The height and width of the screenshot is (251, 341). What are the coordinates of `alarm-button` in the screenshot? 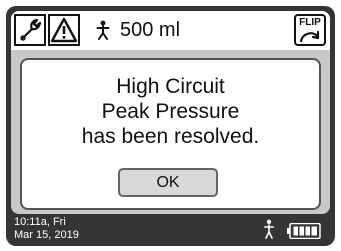 It's located at (64, 30).